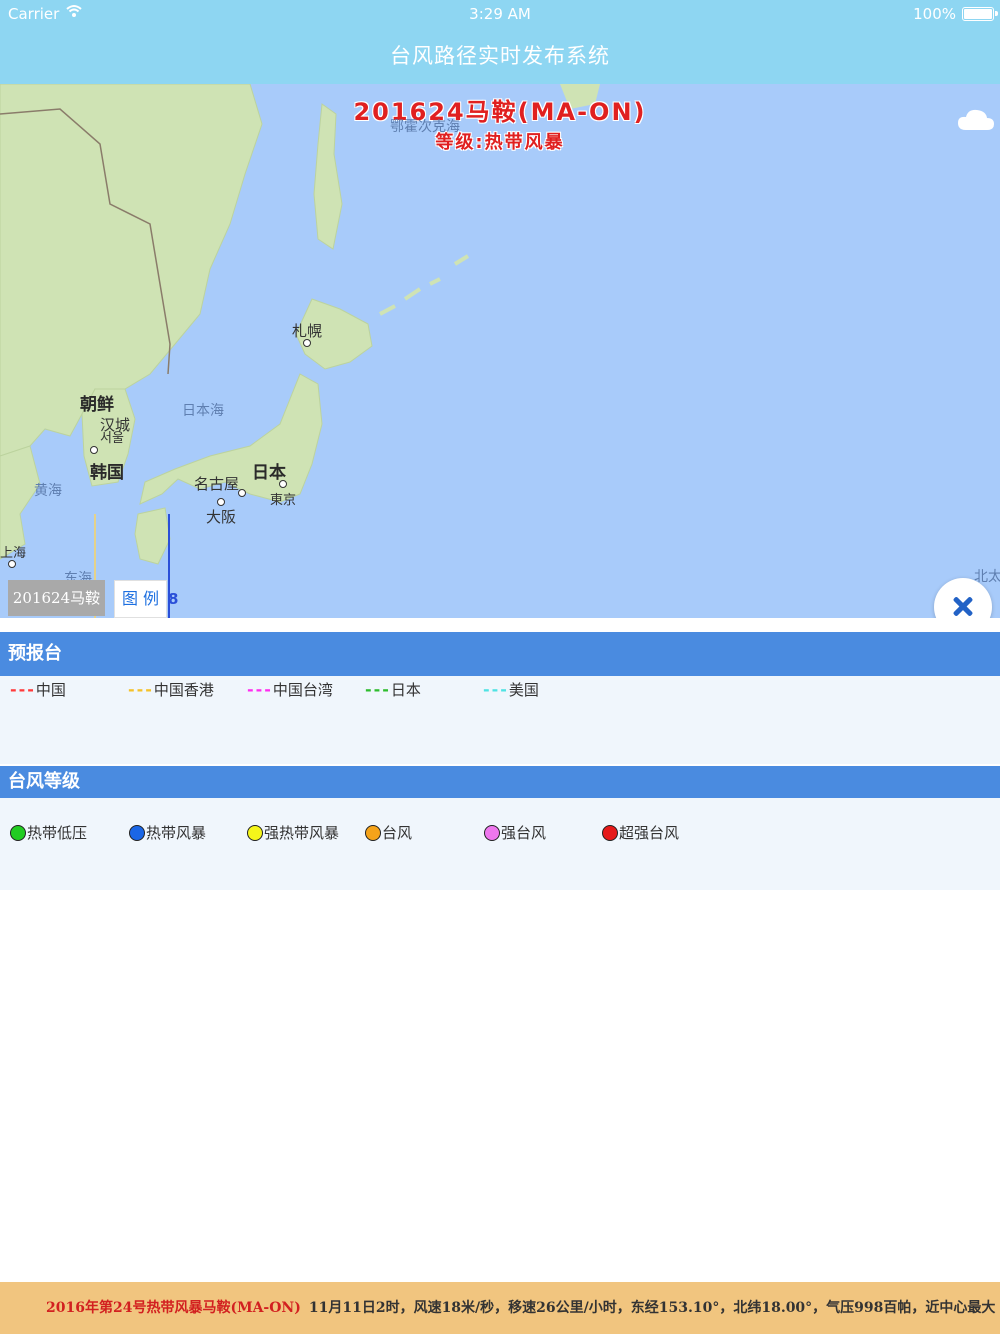  I want to click on level-item-td: 热带低压, so click(48, 832).